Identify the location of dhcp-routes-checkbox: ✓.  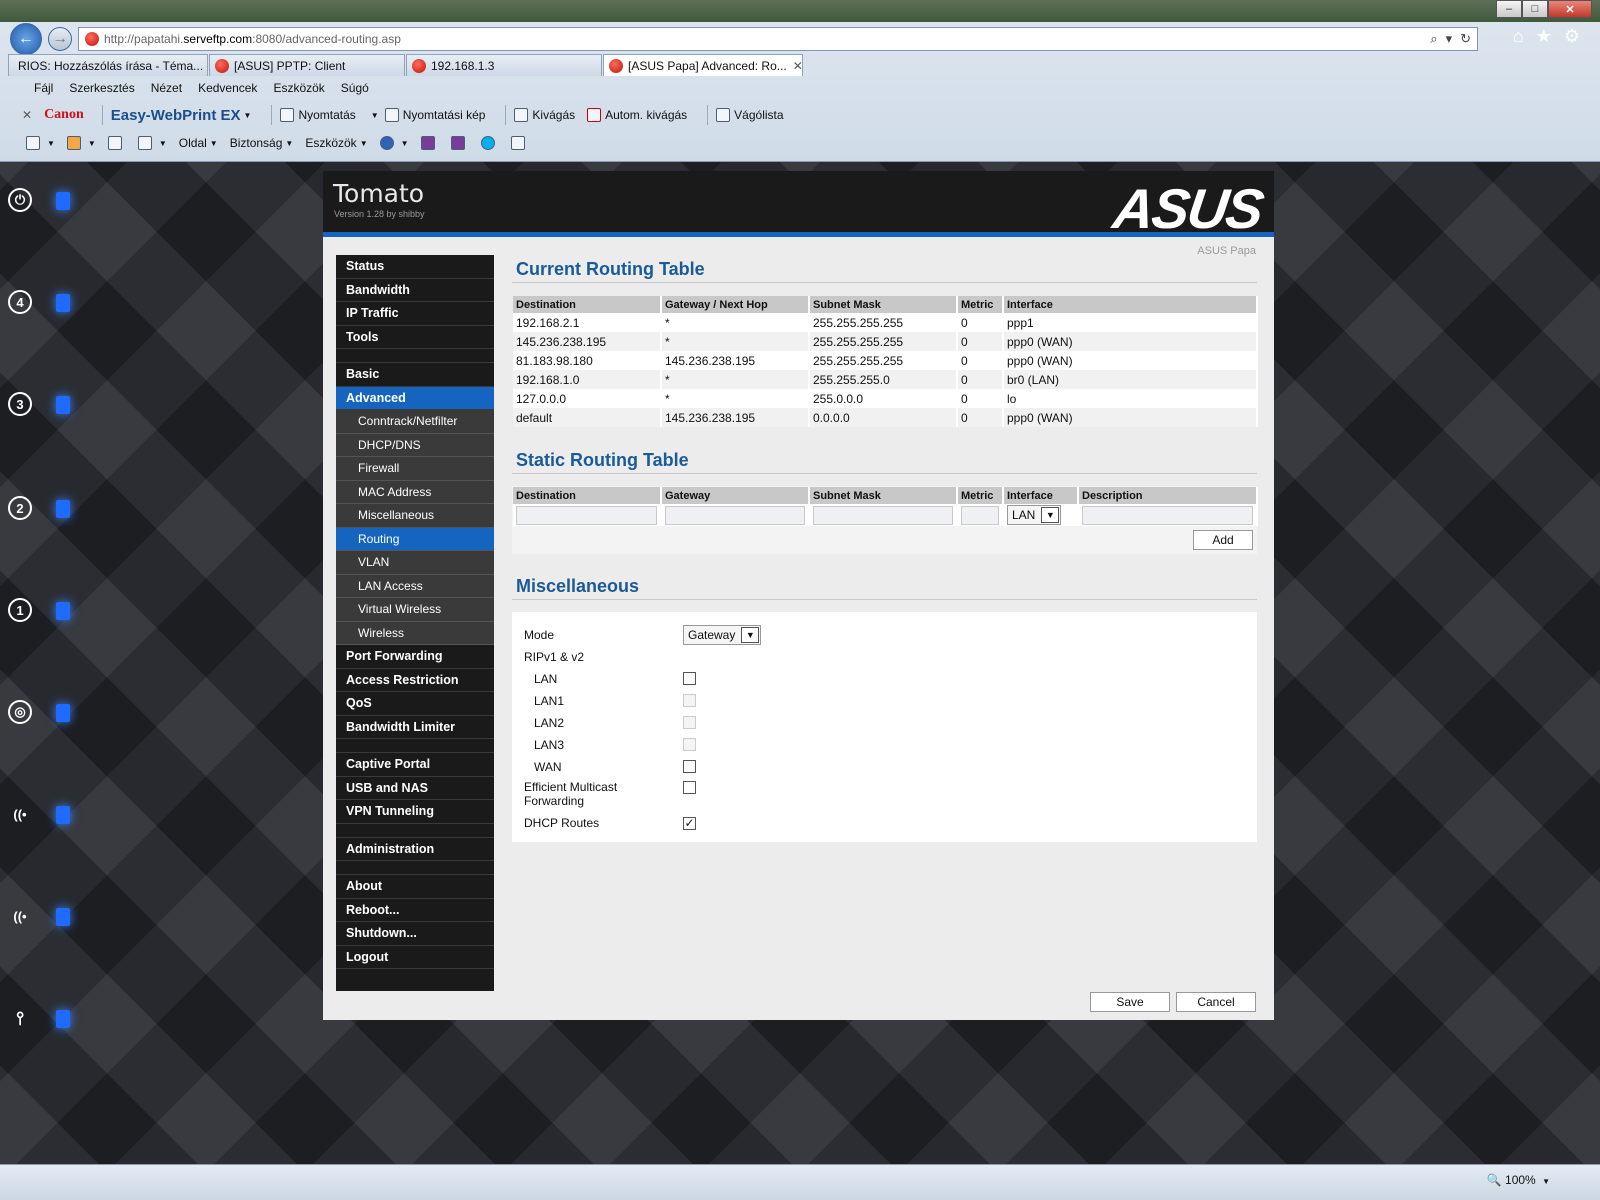
(689, 823).